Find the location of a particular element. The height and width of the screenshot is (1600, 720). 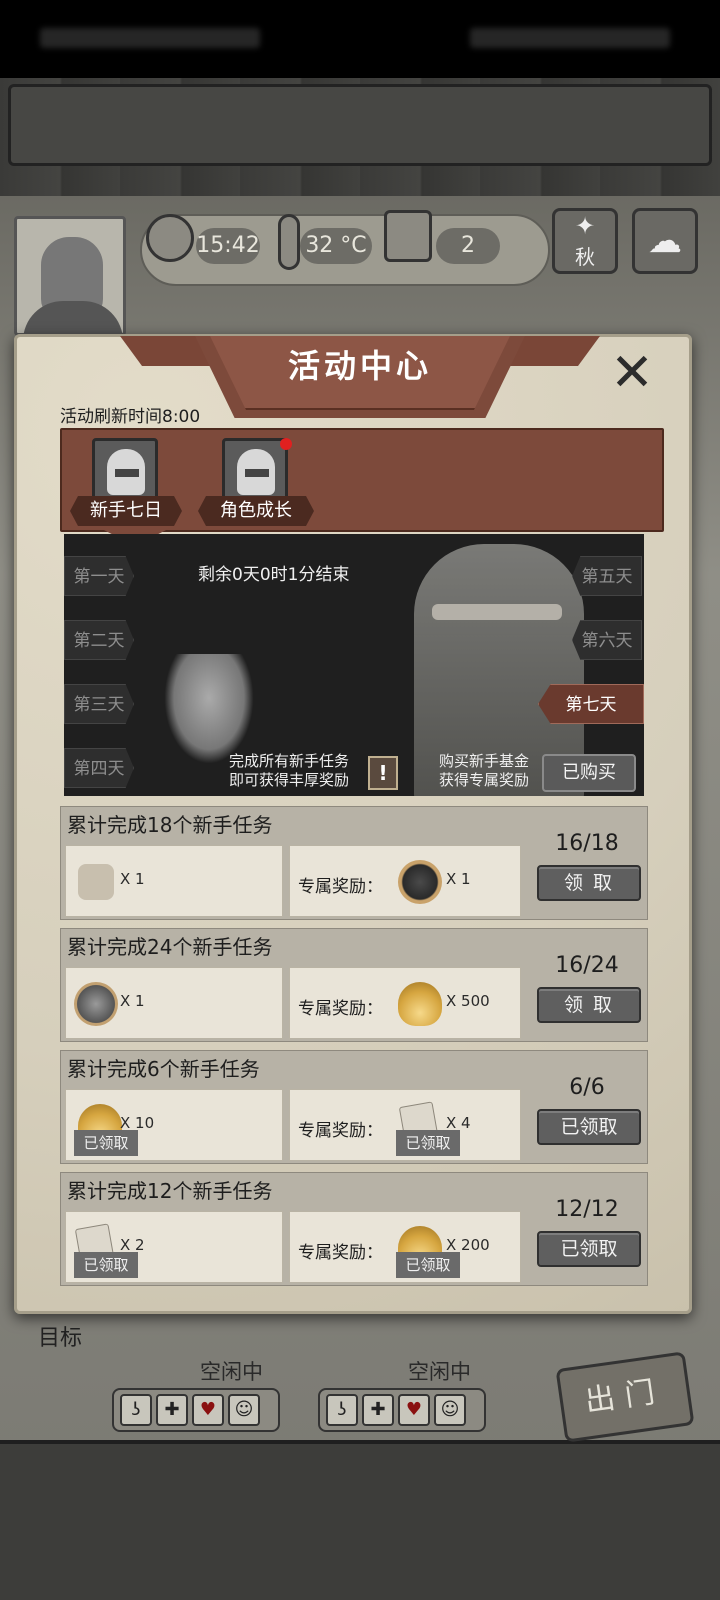

day-tab-4: 第四天 is located at coordinates (99, 768).